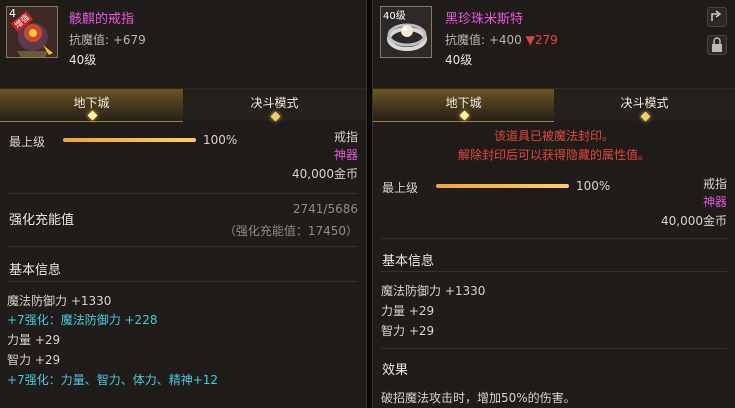 This screenshot has height=408, width=735. What do you see at coordinates (42, 220) in the screenshot?
I see `amplify-label: 强化充能值` at bounding box center [42, 220].